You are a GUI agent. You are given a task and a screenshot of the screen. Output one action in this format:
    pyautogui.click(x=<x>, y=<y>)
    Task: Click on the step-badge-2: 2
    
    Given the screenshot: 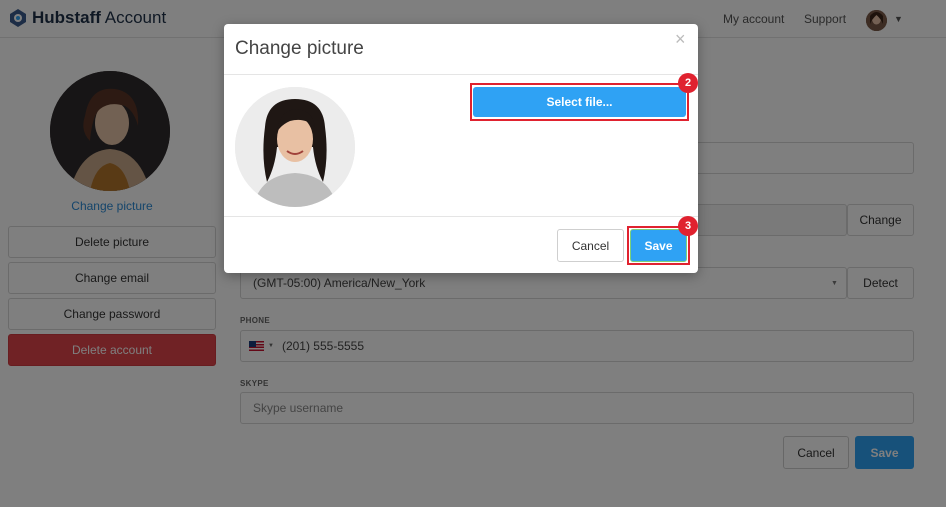 What is the action you would take?
    pyautogui.click(x=688, y=83)
    